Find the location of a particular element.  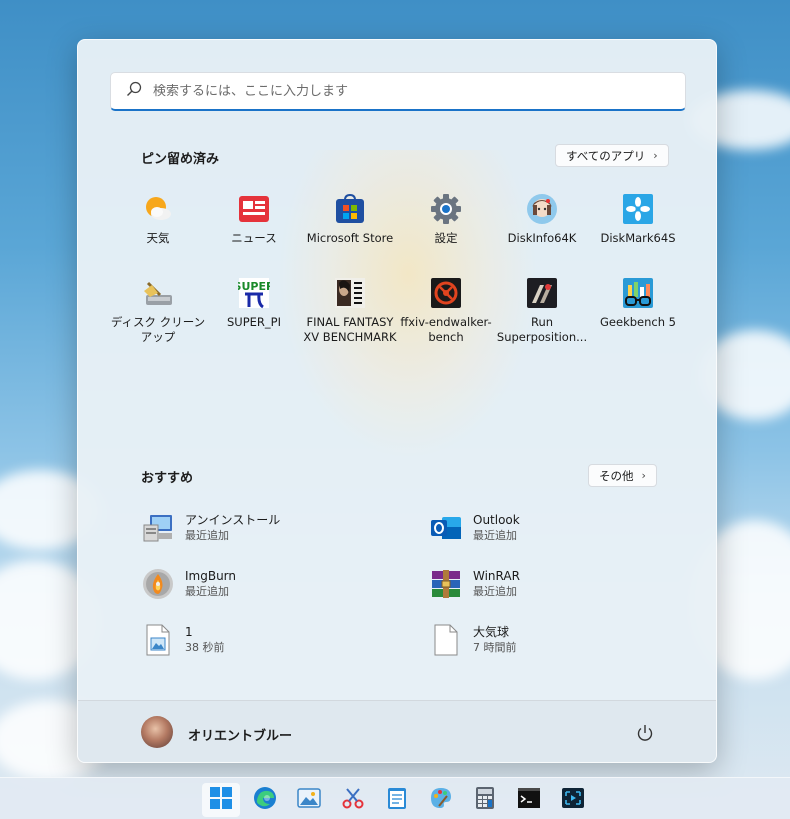

pinned-app-news: ニュース is located at coordinates (254, 219).